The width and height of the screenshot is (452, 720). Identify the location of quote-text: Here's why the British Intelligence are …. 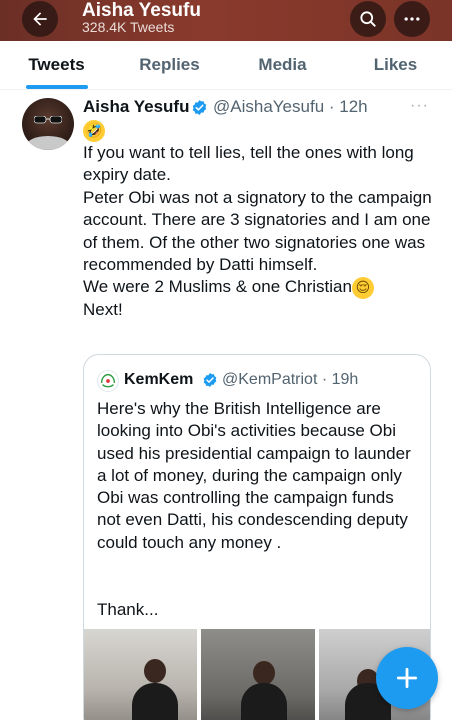
(254, 475).